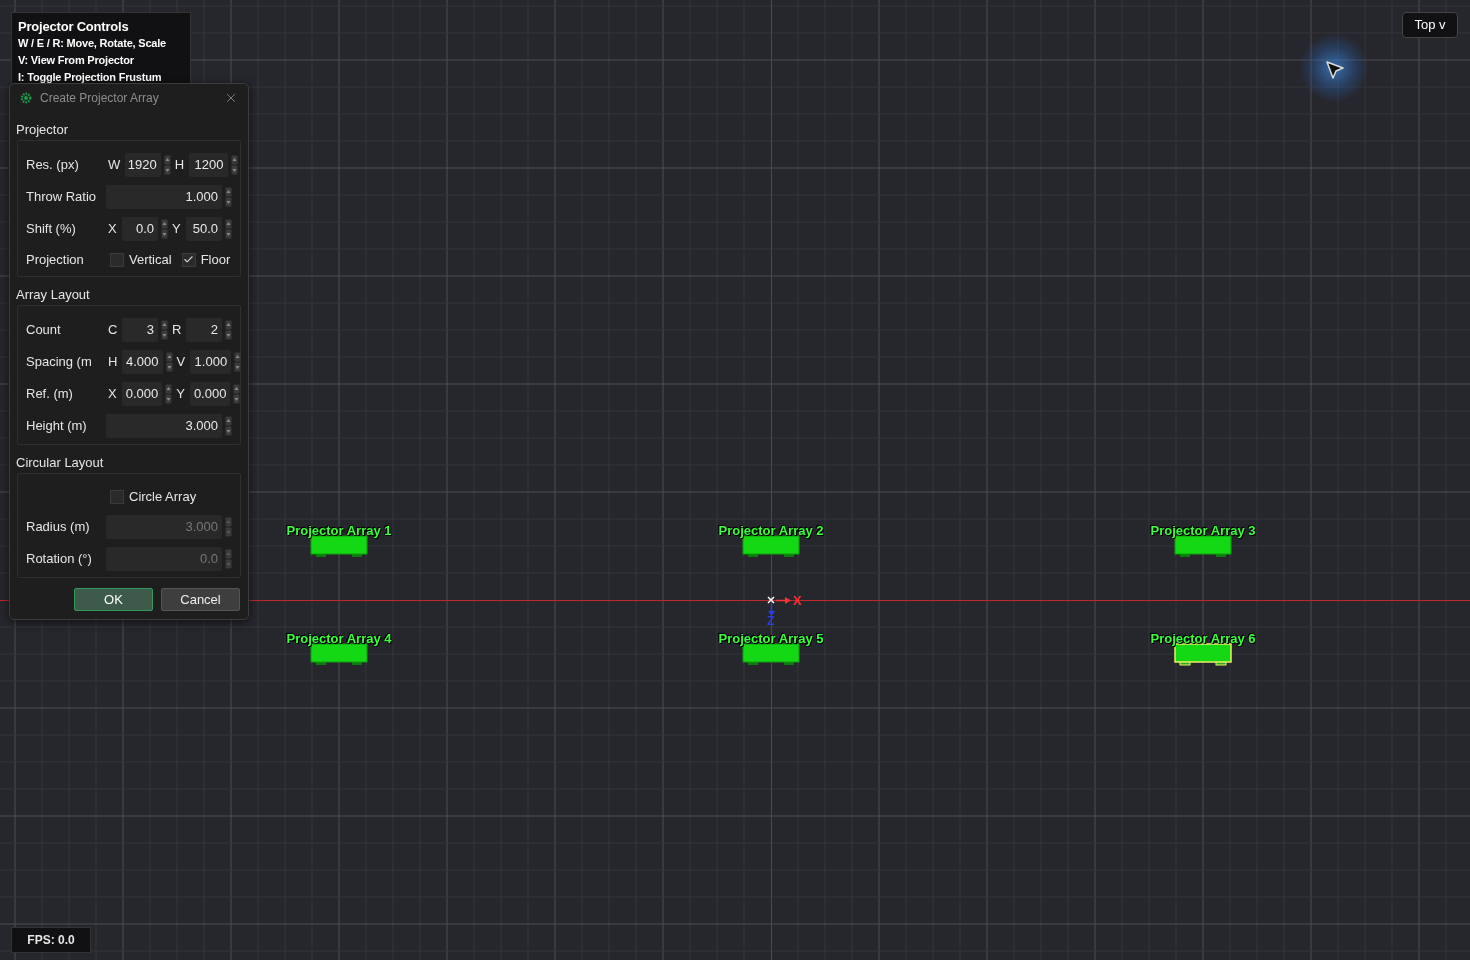 The height and width of the screenshot is (960, 1470). I want to click on checkbox-label: Circle Array, so click(163, 496).